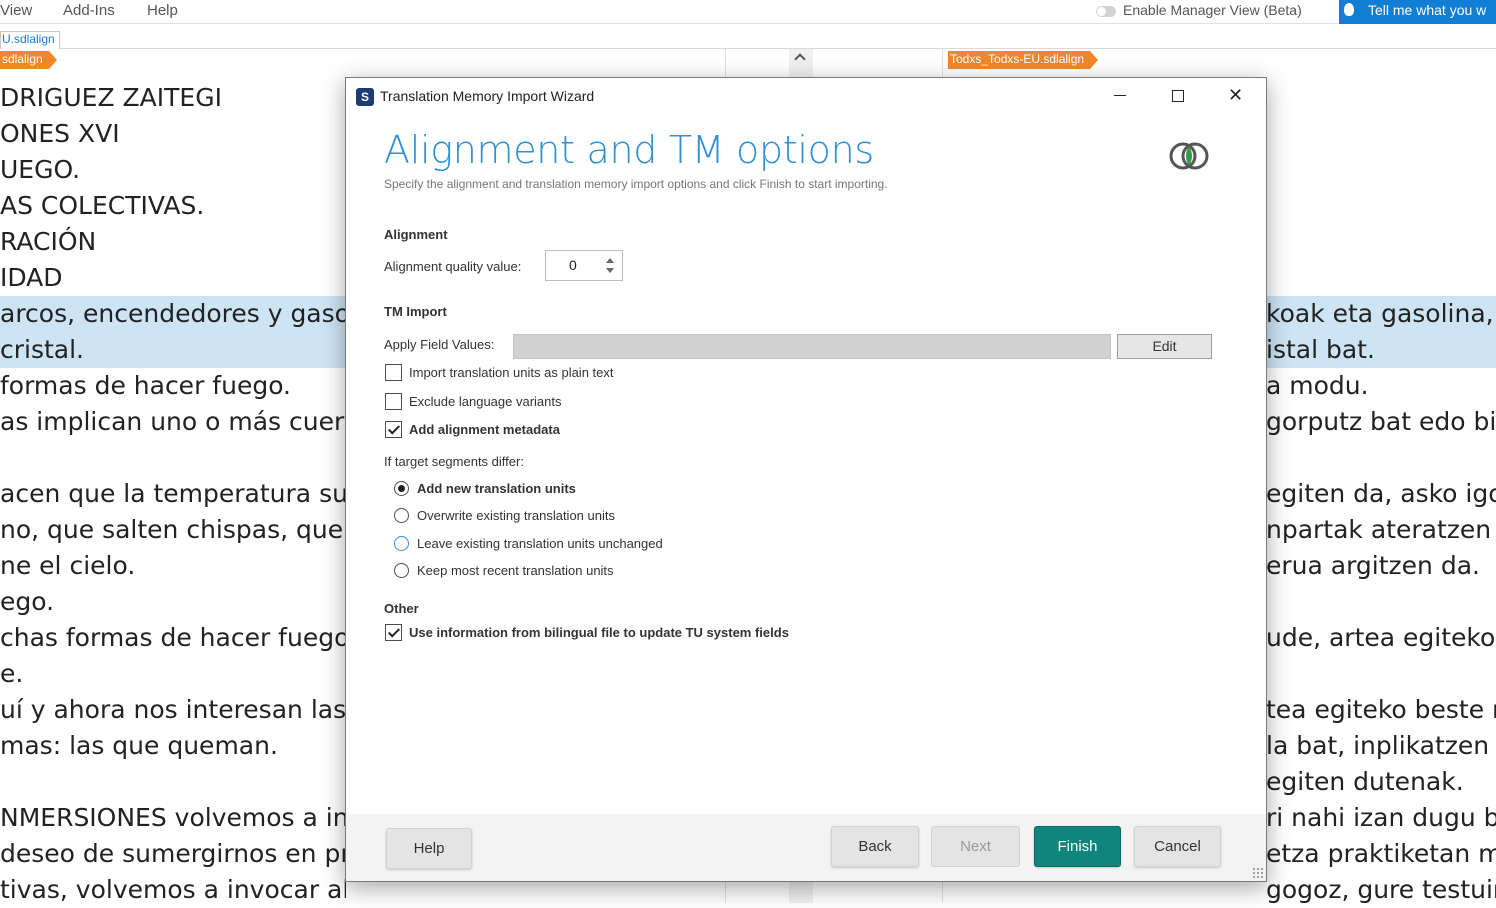 The height and width of the screenshot is (908, 1496). What do you see at coordinates (1381, 746) in the screenshot?
I see `target-segment-line: la bat, inplikatzen d` at bounding box center [1381, 746].